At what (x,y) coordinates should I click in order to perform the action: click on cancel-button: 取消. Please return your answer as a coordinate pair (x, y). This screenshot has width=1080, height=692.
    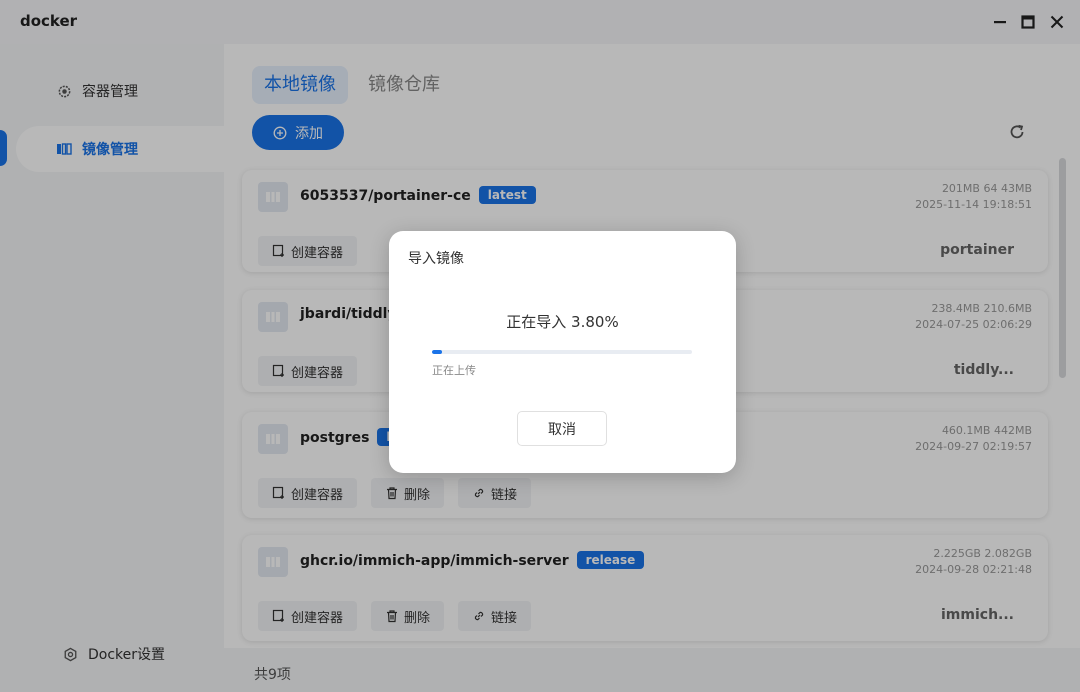
    Looking at the image, I should click on (562, 428).